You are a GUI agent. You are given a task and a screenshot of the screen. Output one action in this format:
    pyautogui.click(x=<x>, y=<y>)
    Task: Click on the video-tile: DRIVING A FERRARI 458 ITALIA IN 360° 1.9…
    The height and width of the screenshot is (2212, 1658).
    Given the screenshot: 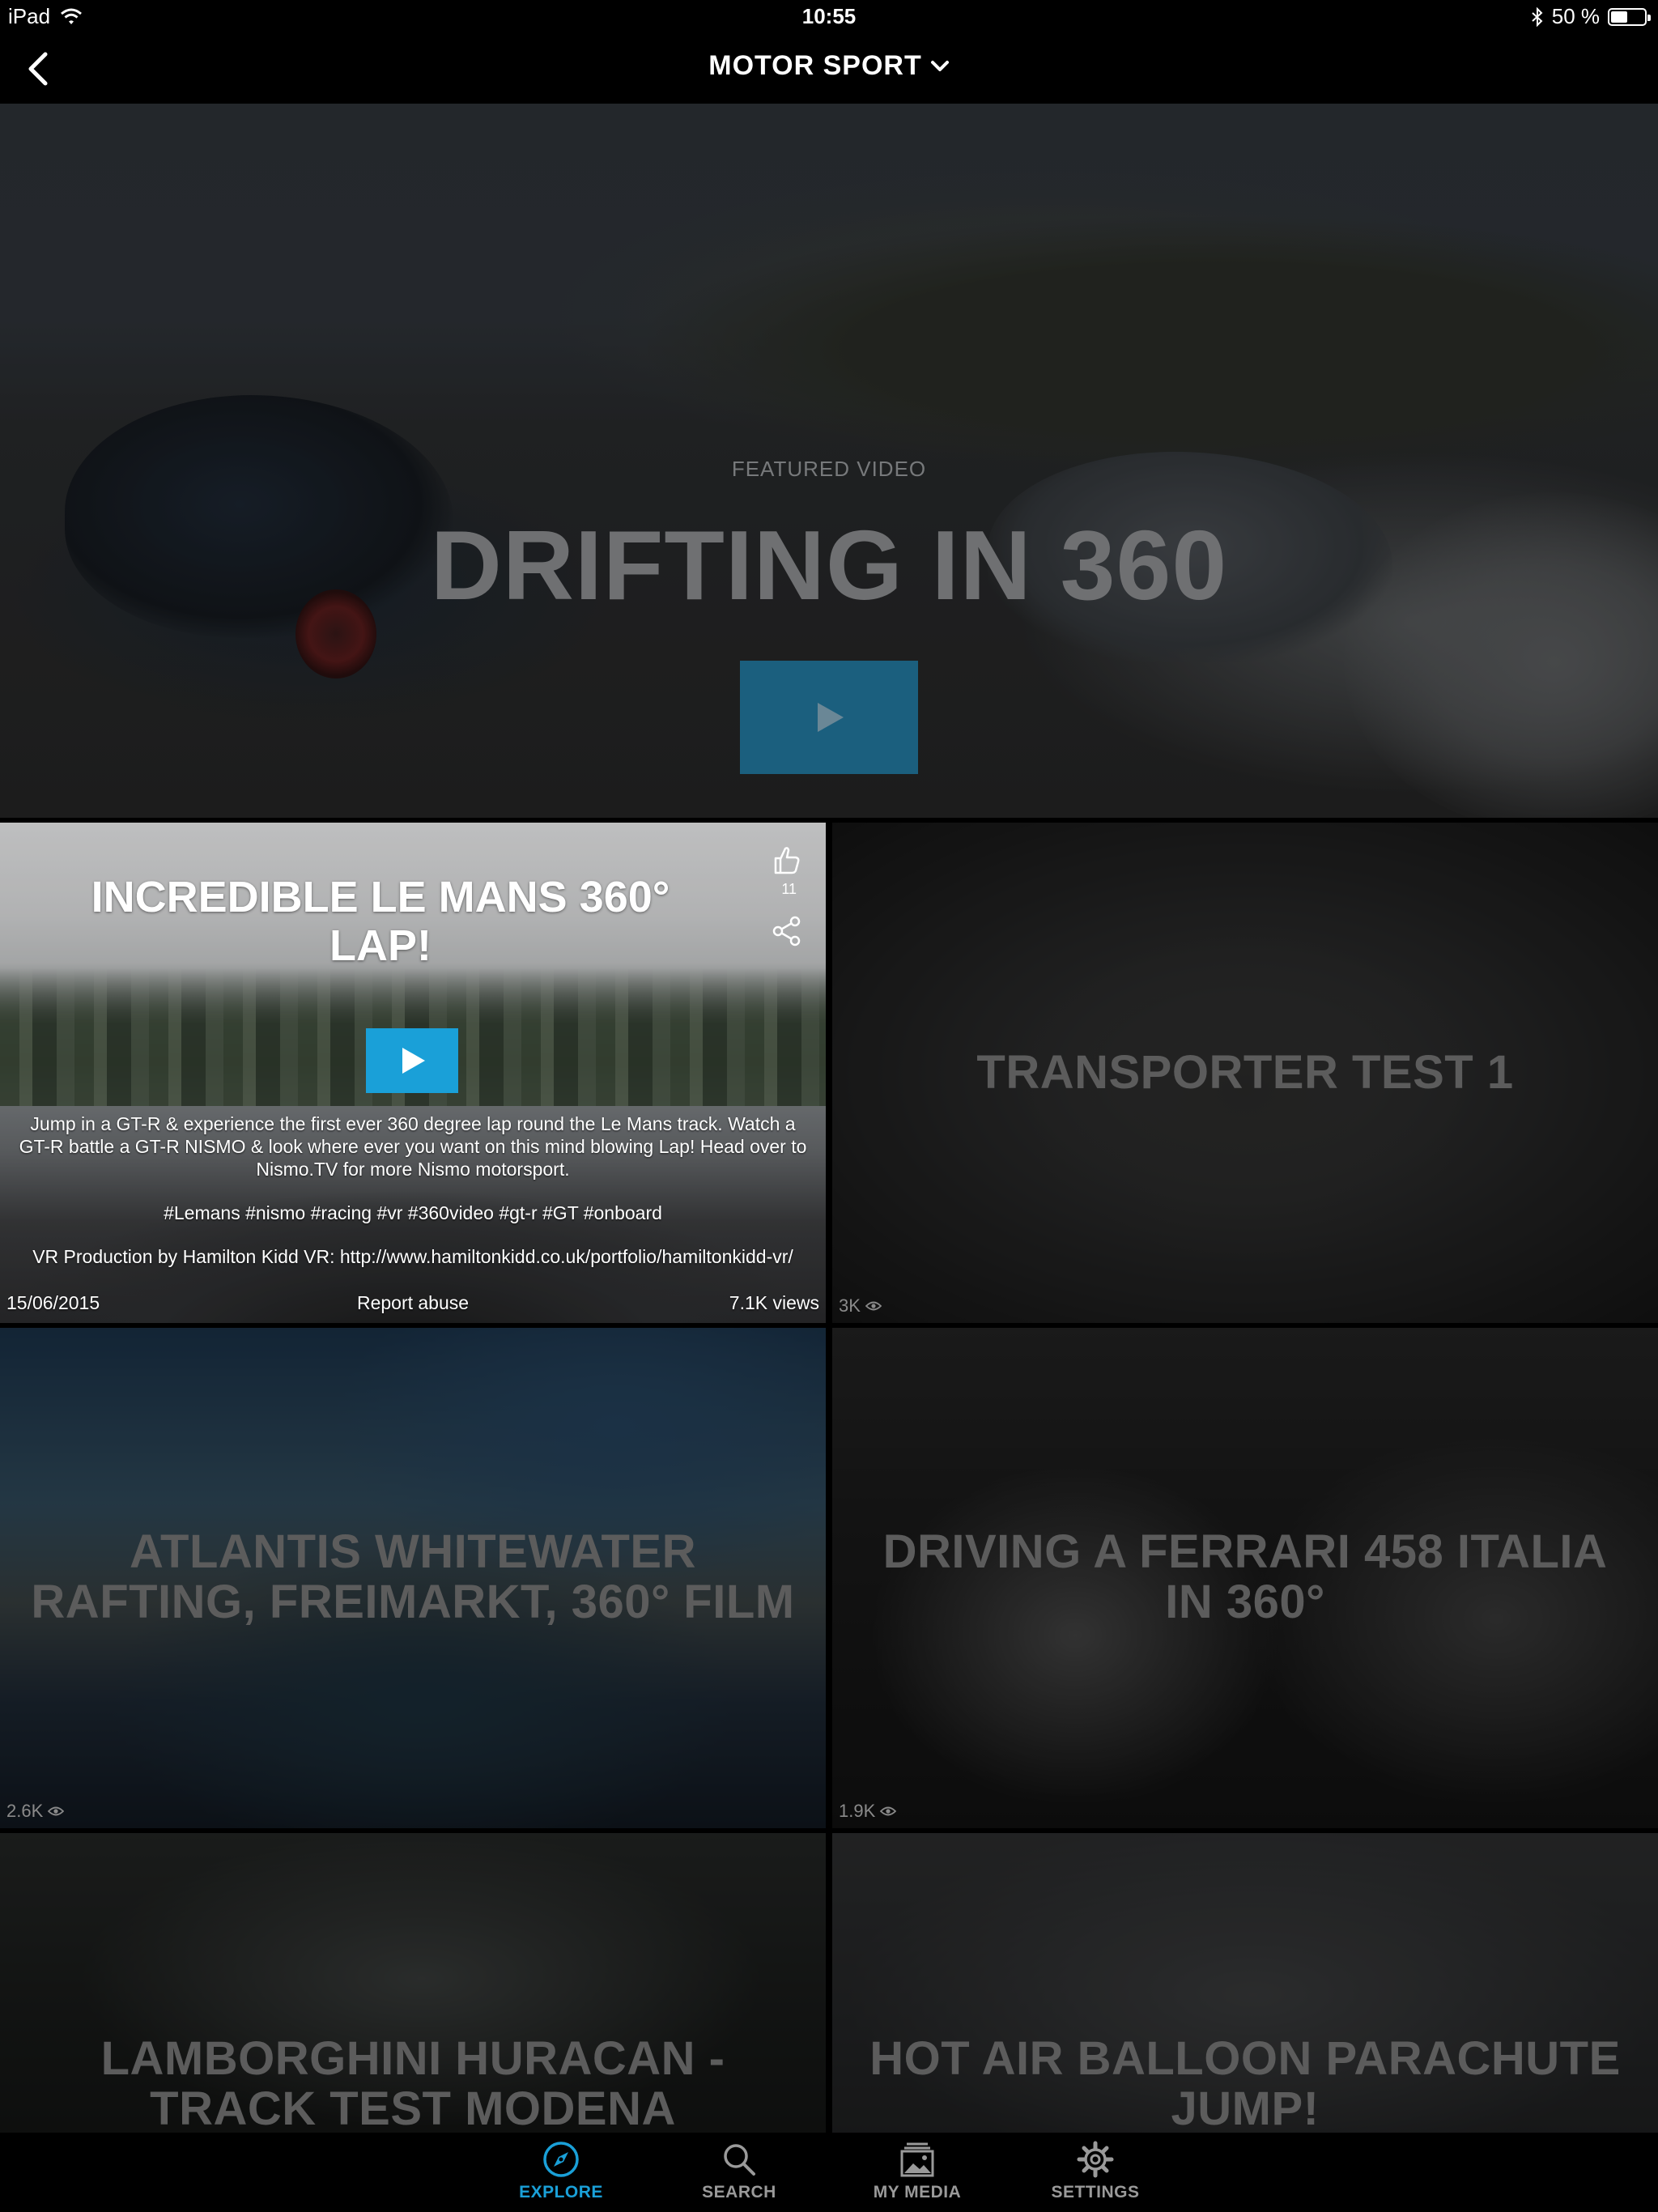 What is the action you would take?
    pyautogui.click(x=1245, y=1578)
    